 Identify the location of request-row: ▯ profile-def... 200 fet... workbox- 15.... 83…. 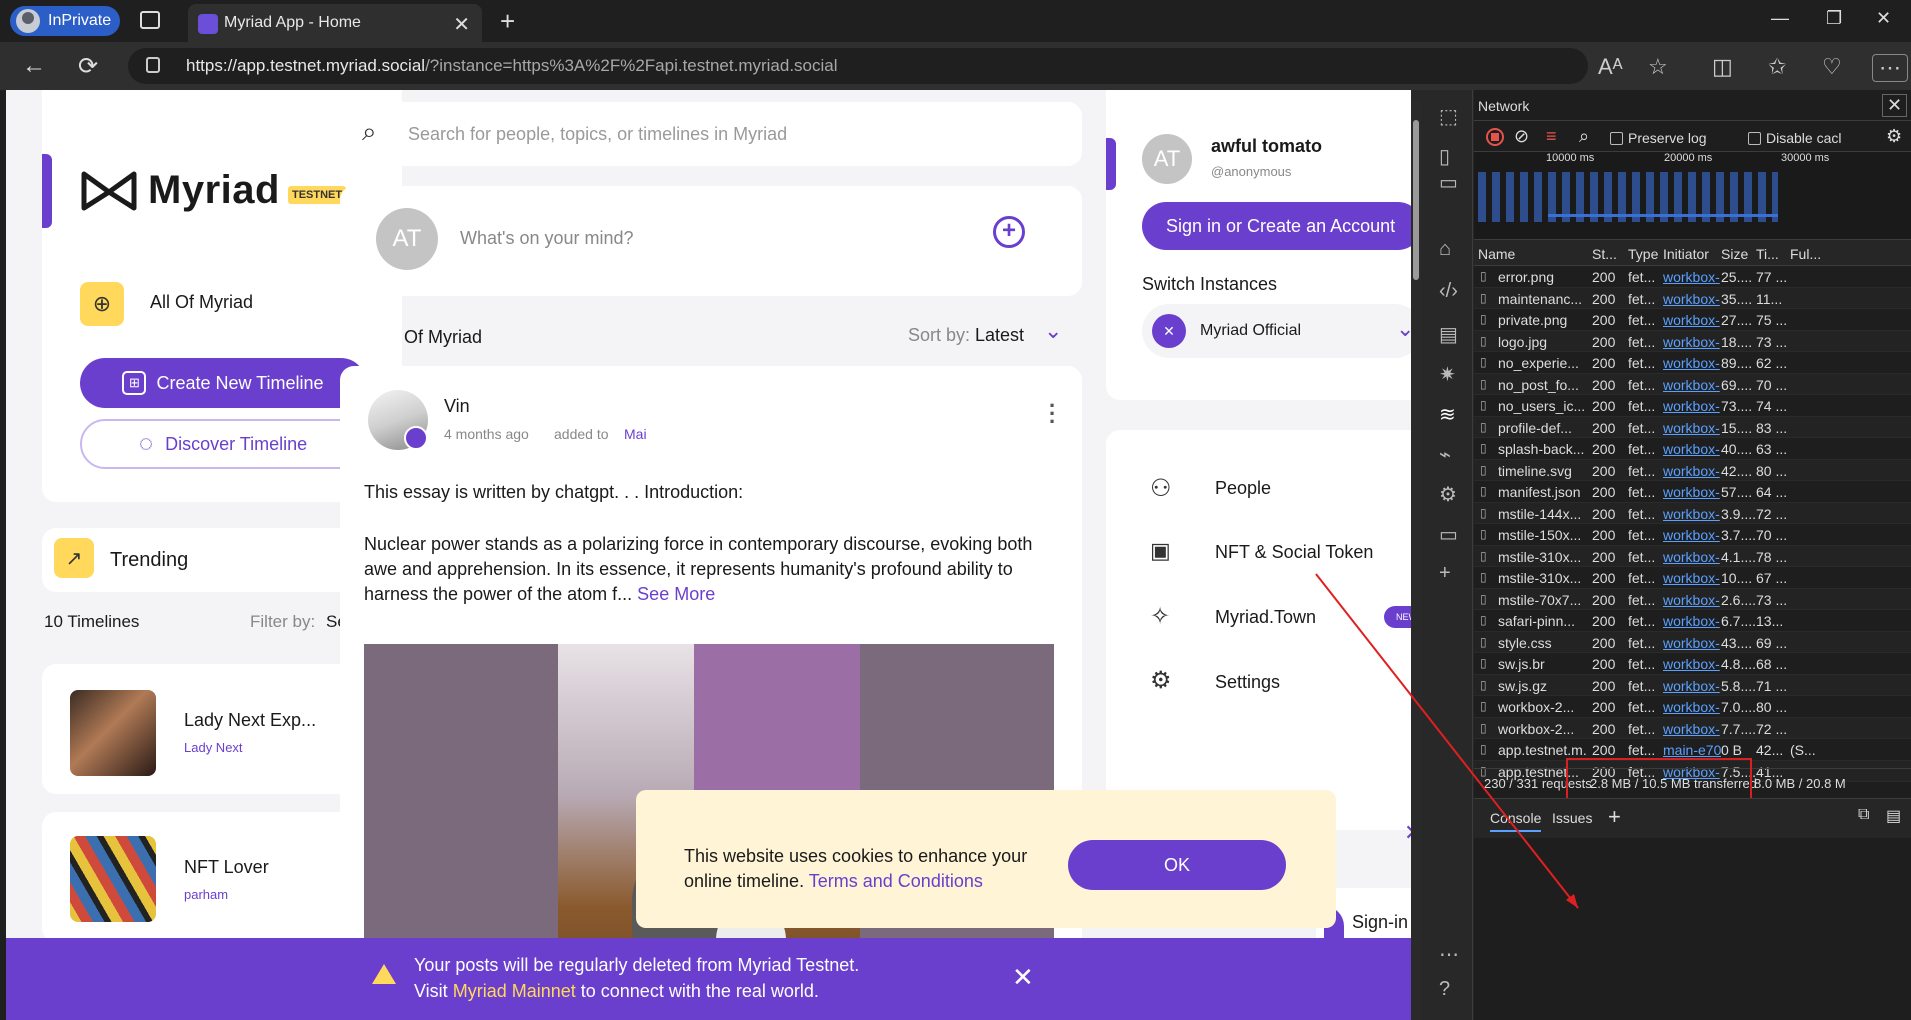
(1692, 427).